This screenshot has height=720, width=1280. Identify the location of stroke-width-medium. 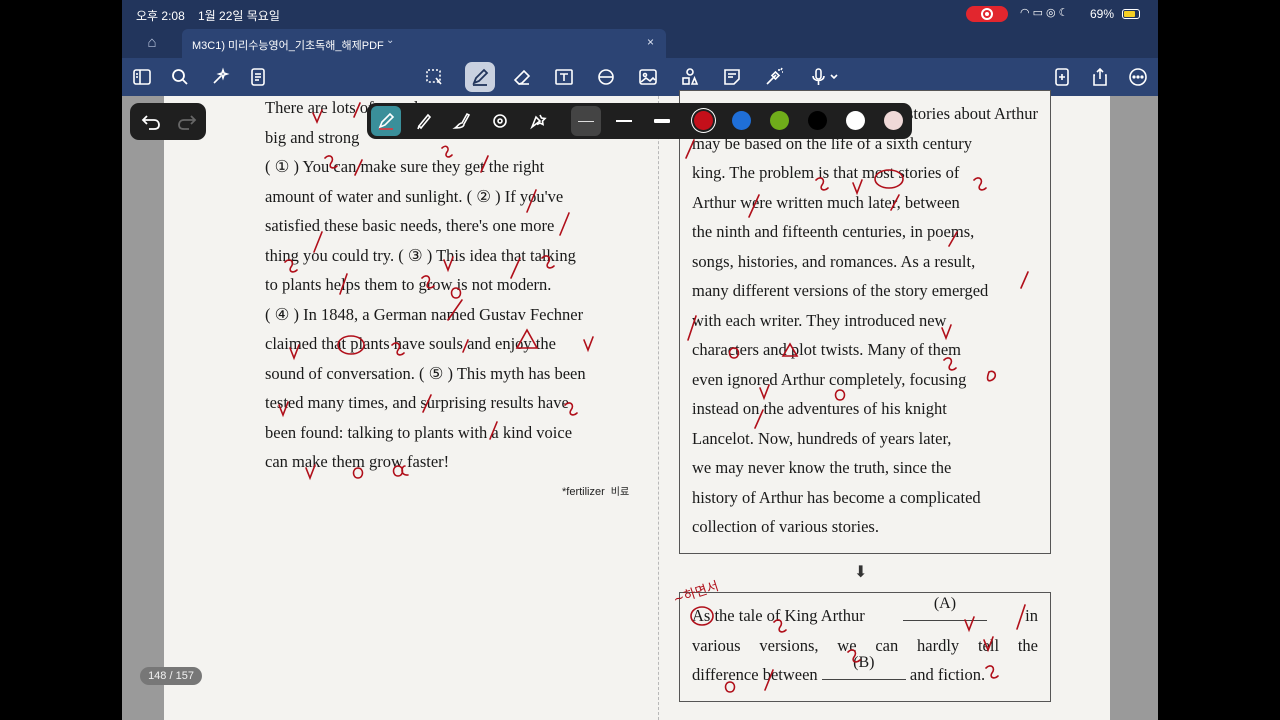
(624, 121).